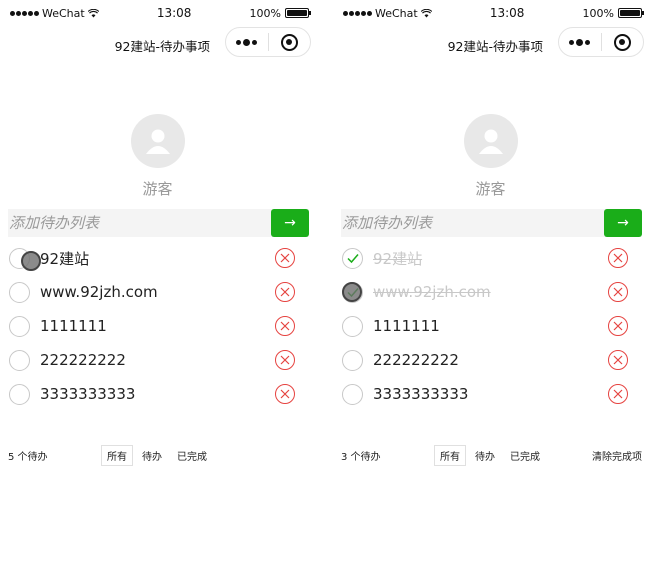 The height and width of the screenshot is (568, 650). I want to click on todo-footer: 3 个待办 所有 待办 已完成 清除完成项, so click(491, 455).